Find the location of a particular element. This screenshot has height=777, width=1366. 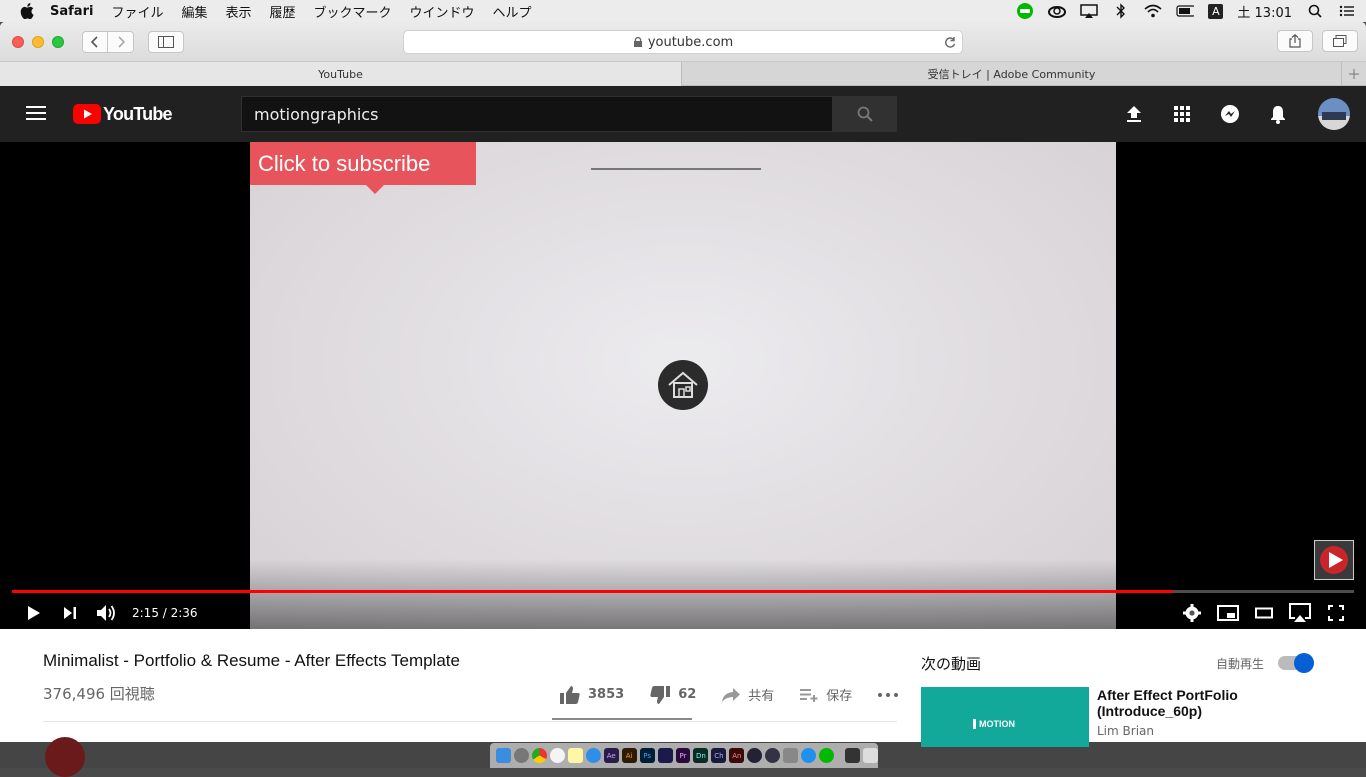

search-button is located at coordinates (864, 114).